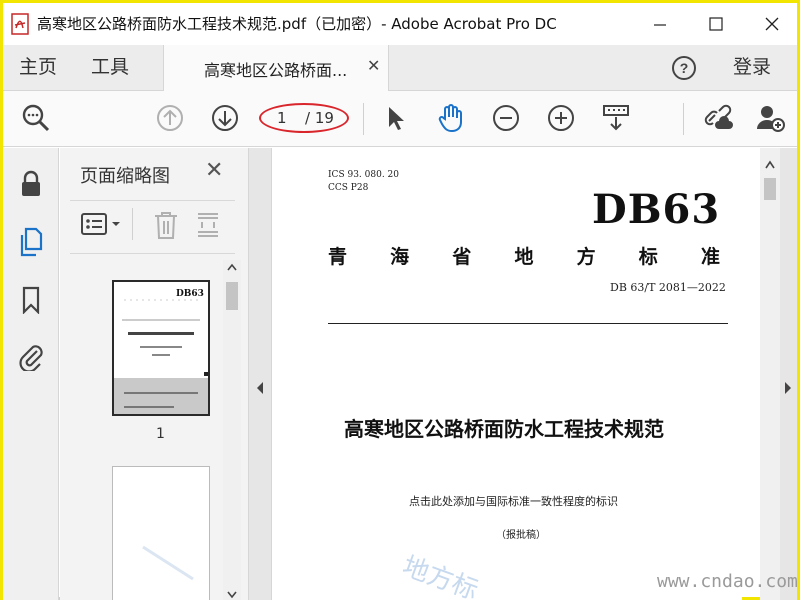 The width and height of the screenshot is (800, 600). Describe the element at coordinates (396, 118) in the screenshot. I see `select-cursor-icon` at that location.